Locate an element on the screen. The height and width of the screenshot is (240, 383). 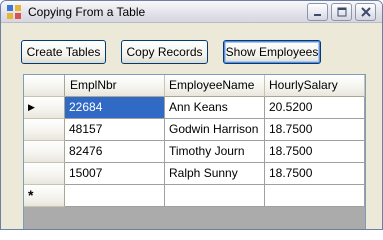
new-row-cell-employeename is located at coordinates (215, 196).